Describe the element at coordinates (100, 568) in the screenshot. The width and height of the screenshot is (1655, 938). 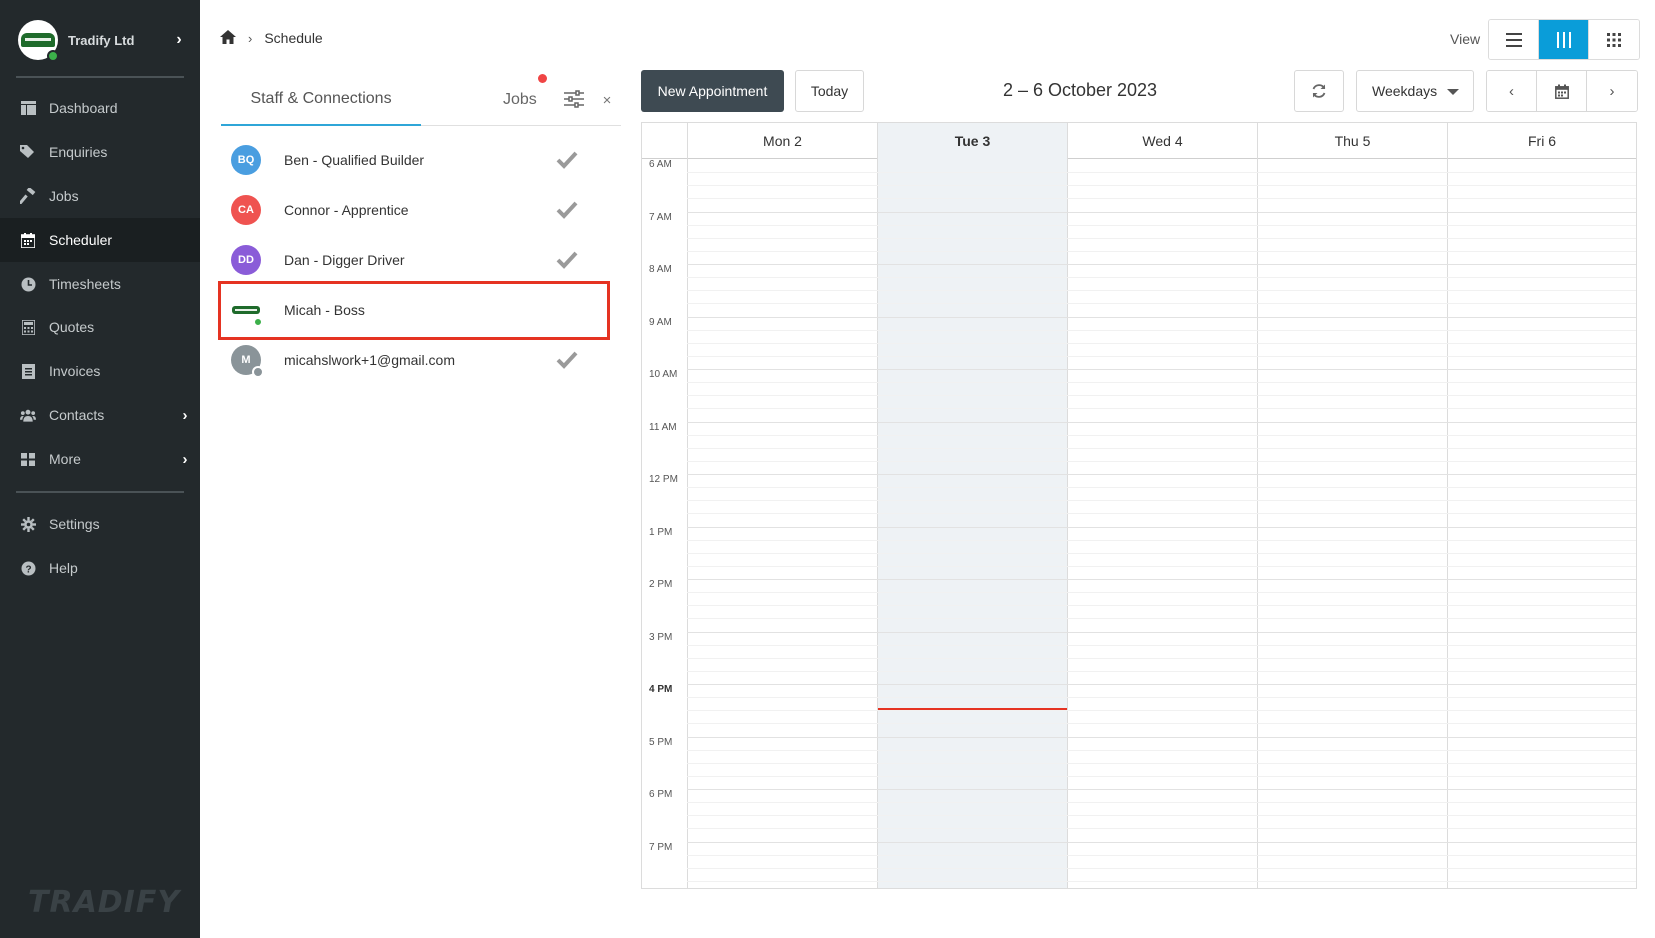
I see `sidebar-item-help: ? Help` at that location.